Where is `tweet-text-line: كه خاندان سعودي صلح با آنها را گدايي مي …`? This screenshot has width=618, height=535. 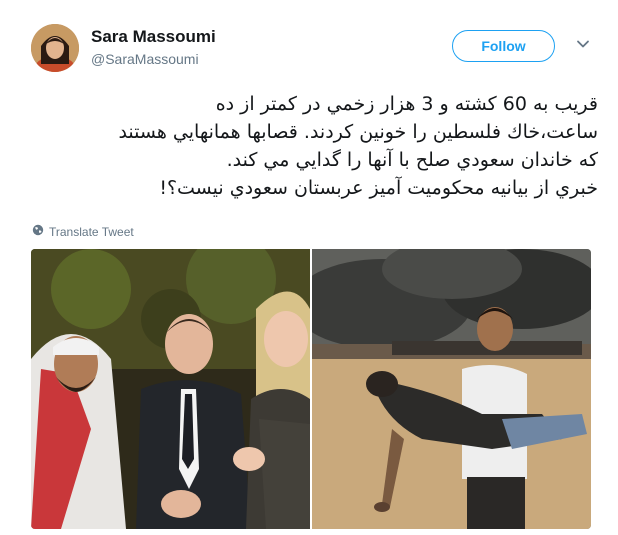 tweet-text-line: كه خاندان سعودي صلح با آنها را گدايي مي … is located at coordinates (412, 160).